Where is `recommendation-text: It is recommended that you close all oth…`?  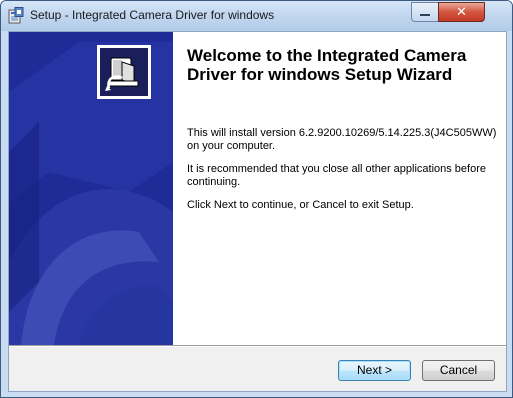 recommendation-text: It is recommended that you close all oth… is located at coordinates (336, 175).